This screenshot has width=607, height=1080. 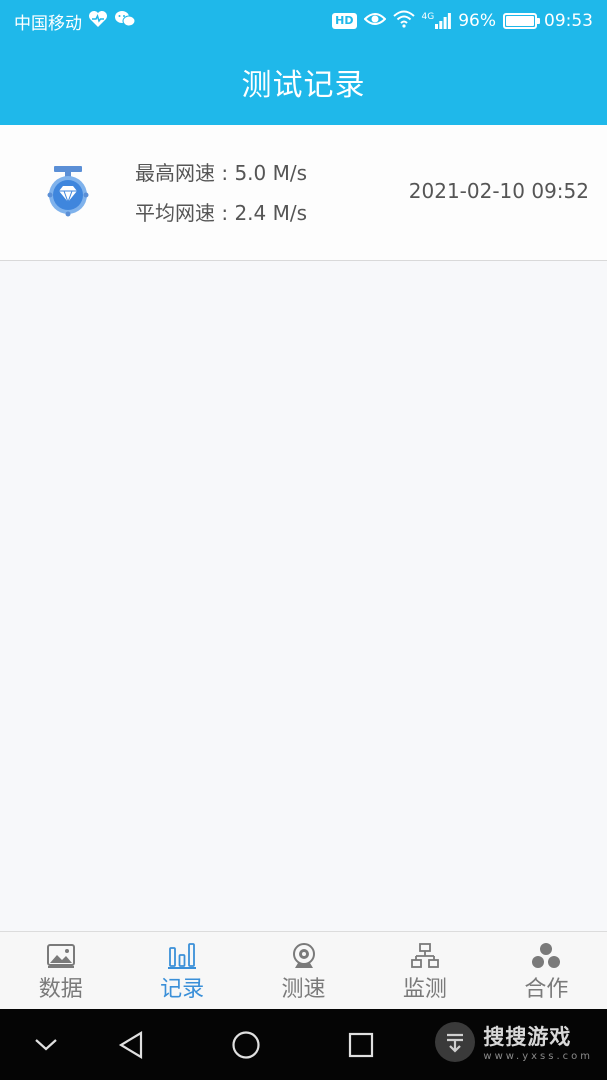 What do you see at coordinates (221, 213) in the screenshot?
I see `avg-speed-text: 平均网速 : 2.4 M/s` at bounding box center [221, 213].